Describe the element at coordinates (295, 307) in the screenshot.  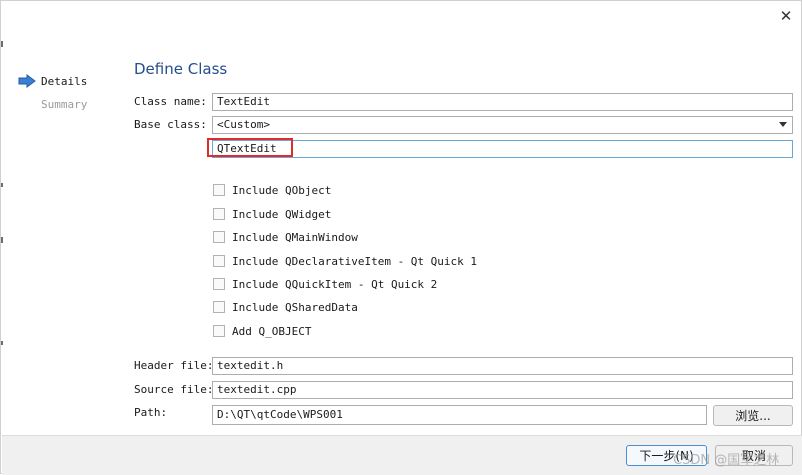
I see `checkbox-label: Include QSharedData` at that location.